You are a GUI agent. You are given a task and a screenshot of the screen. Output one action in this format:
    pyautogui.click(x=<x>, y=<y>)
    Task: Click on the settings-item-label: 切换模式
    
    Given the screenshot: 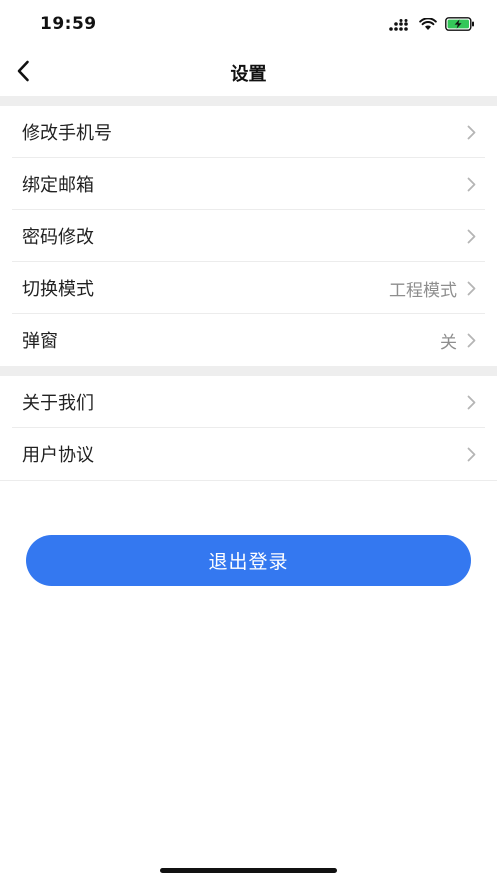 What is the action you would take?
    pyautogui.click(x=58, y=289)
    